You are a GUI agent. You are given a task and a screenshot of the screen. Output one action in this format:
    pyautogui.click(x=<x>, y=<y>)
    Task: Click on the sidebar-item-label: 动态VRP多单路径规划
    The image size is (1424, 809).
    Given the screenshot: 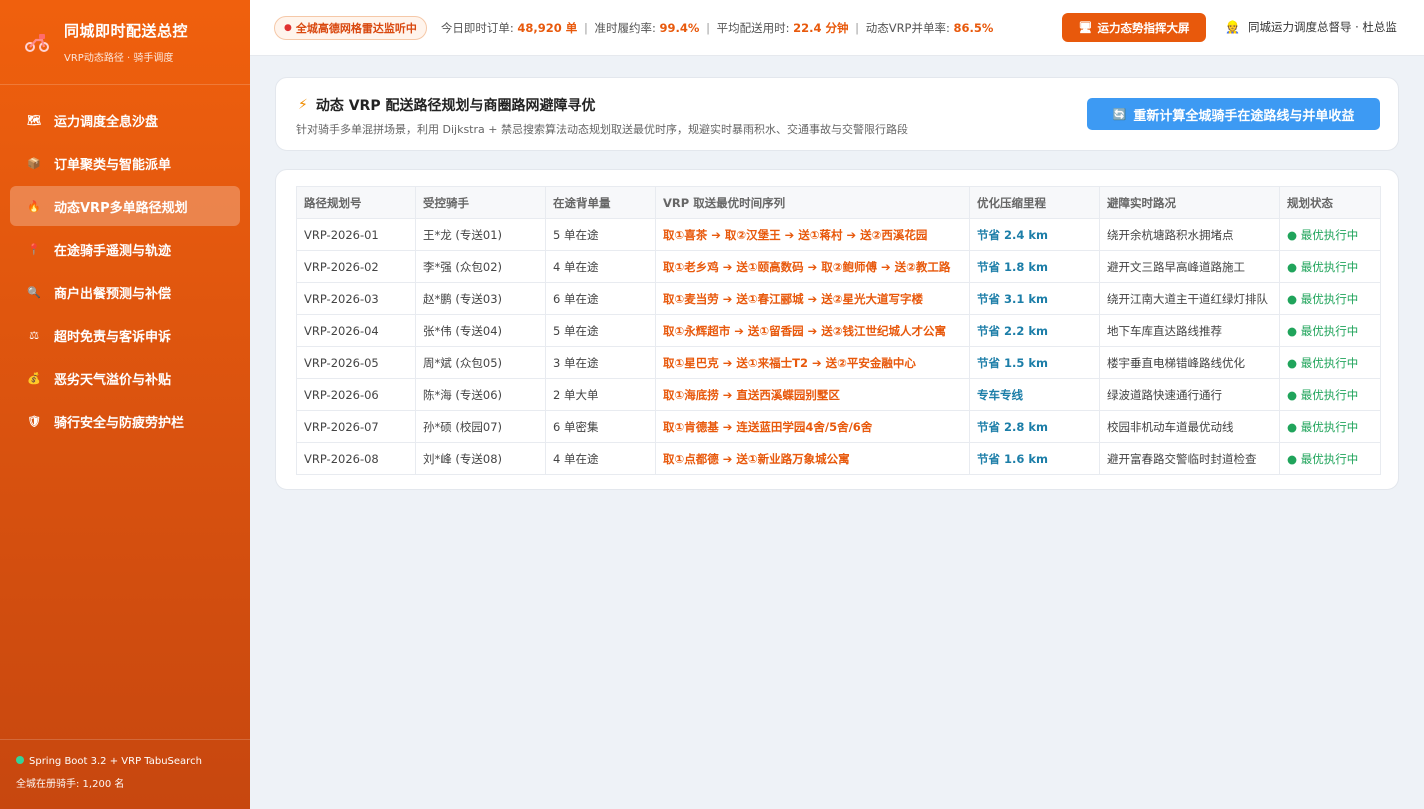 What is the action you would take?
    pyautogui.click(x=121, y=208)
    